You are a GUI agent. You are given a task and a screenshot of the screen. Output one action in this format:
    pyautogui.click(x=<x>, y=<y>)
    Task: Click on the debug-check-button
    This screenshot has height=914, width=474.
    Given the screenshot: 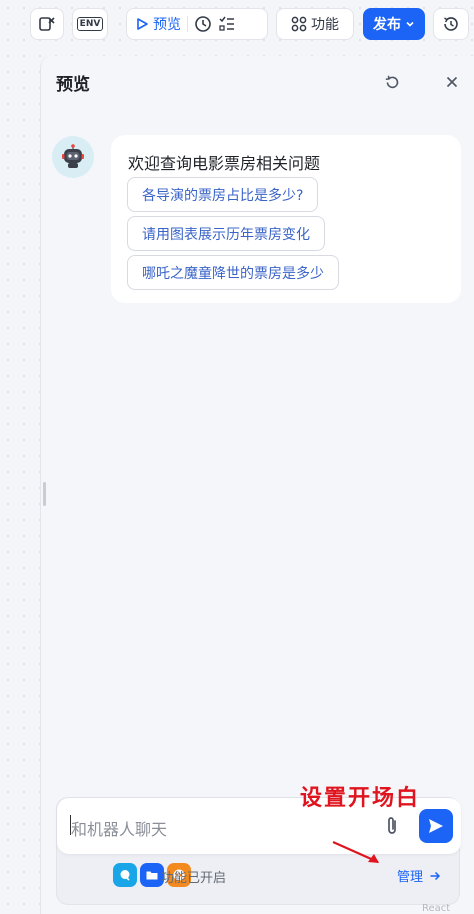 What is the action you would take?
    pyautogui.click(x=47, y=24)
    